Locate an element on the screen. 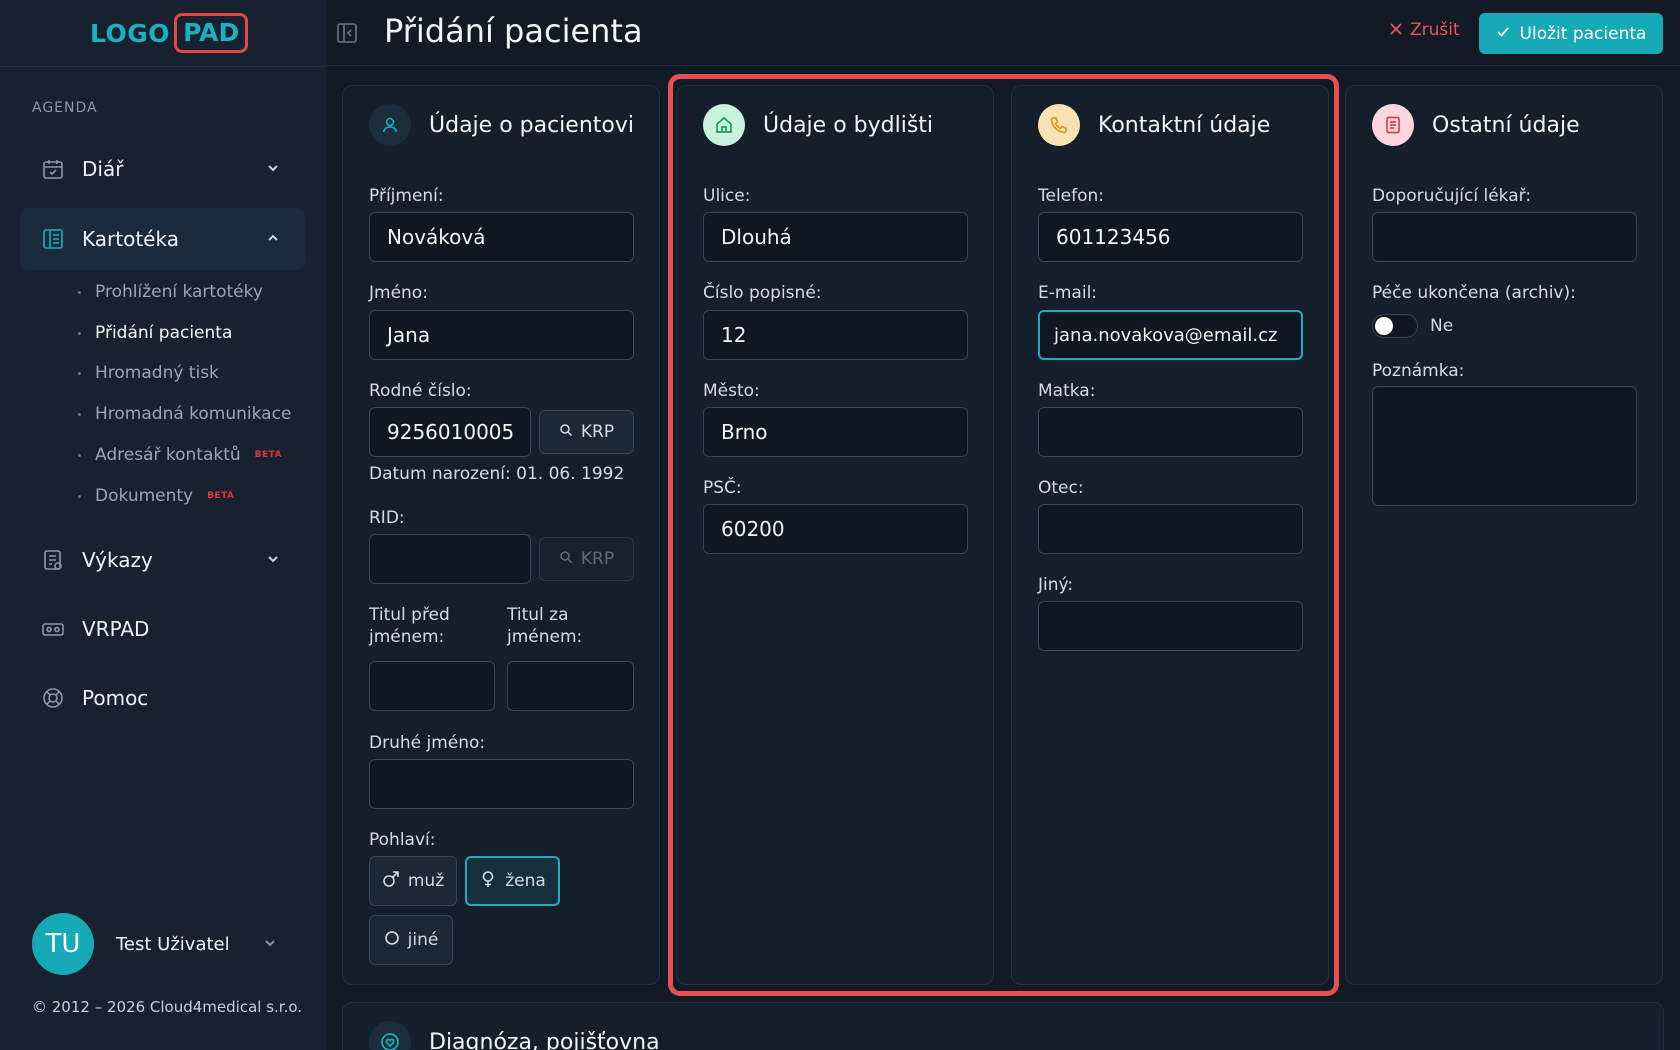  chevron-up-icon is located at coordinates (273, 238).